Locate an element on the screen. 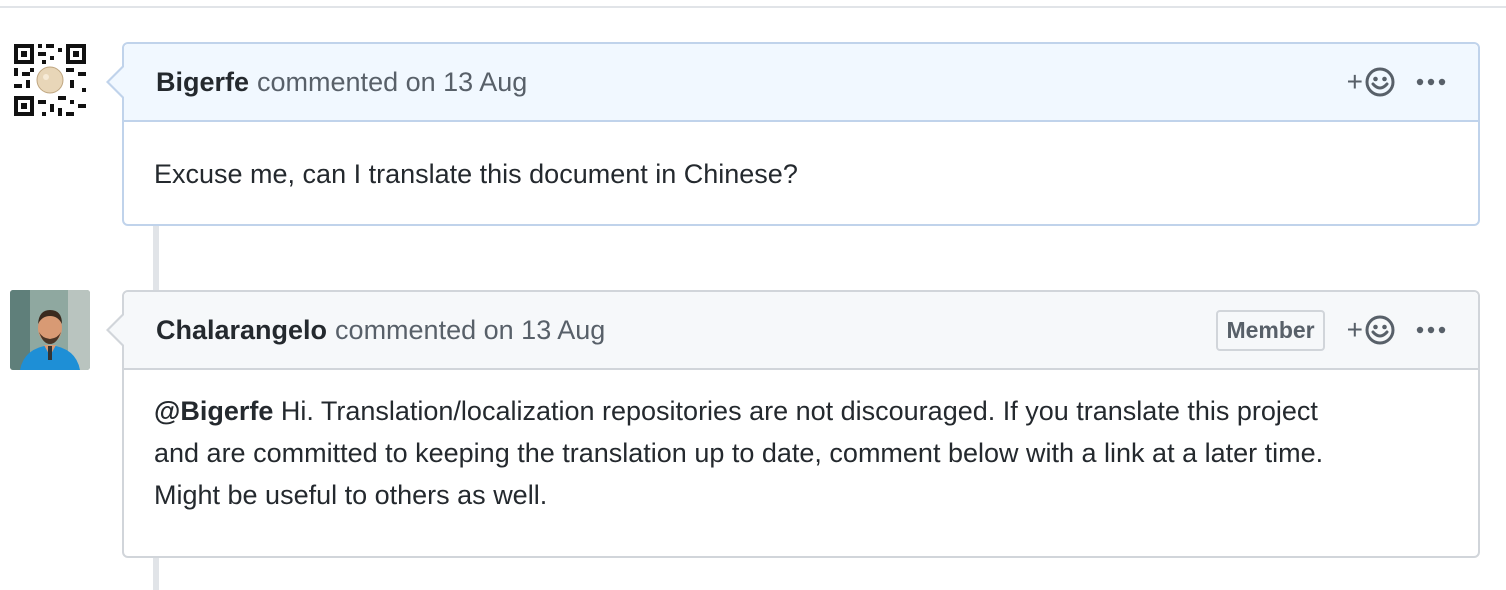 This screenshot has width=1506, height=590. timeline-top-divider is located at coordinates (753, 7).